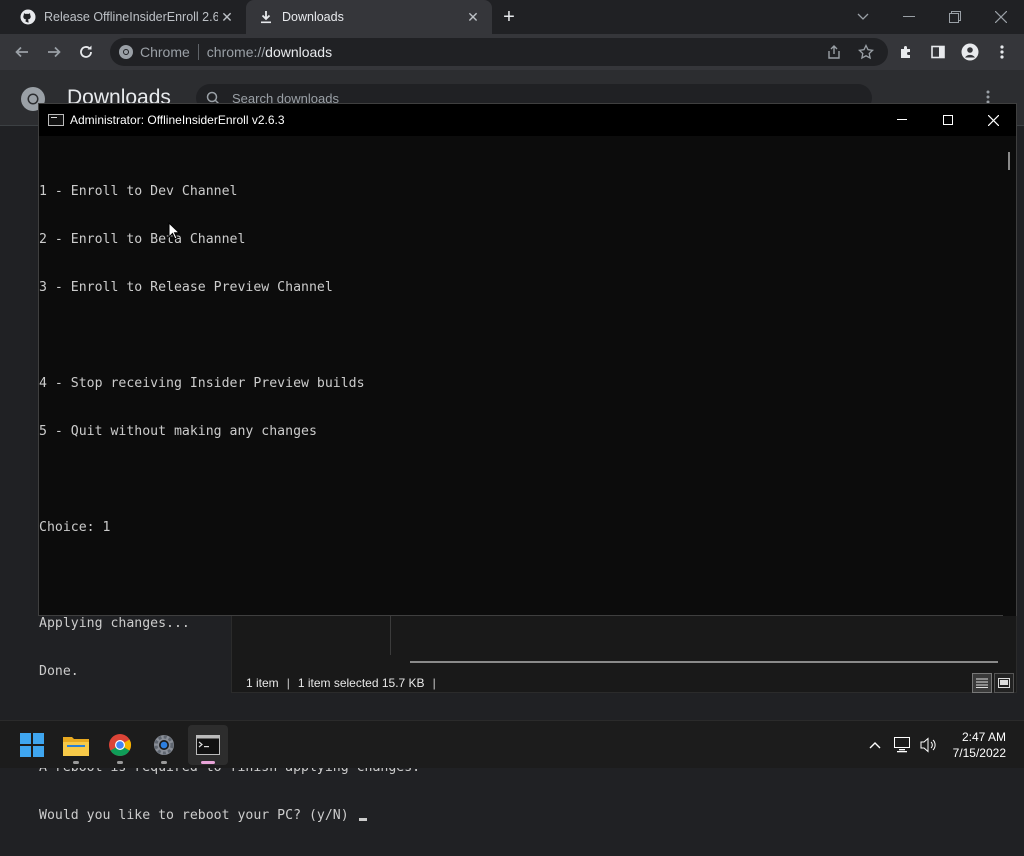 Image resolution: width=1024 pixels, height=856 pixels. What do you see at coordinates (512, 744) in the screenshot?
I see `taskbar: 2:47 AM 7/15/2022` at bounding box center [512, 744].